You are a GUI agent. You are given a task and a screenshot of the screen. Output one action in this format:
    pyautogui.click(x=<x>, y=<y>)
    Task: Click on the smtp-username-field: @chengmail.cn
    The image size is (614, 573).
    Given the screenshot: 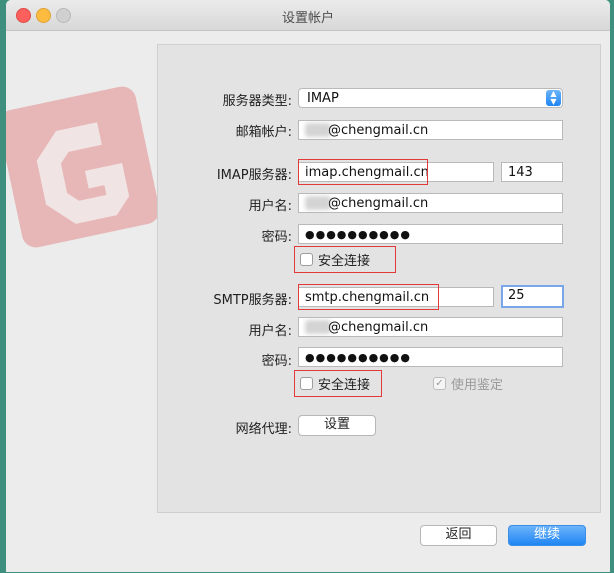 What is the action you would take?
    pyautogui.click(x=430, y=327)
    